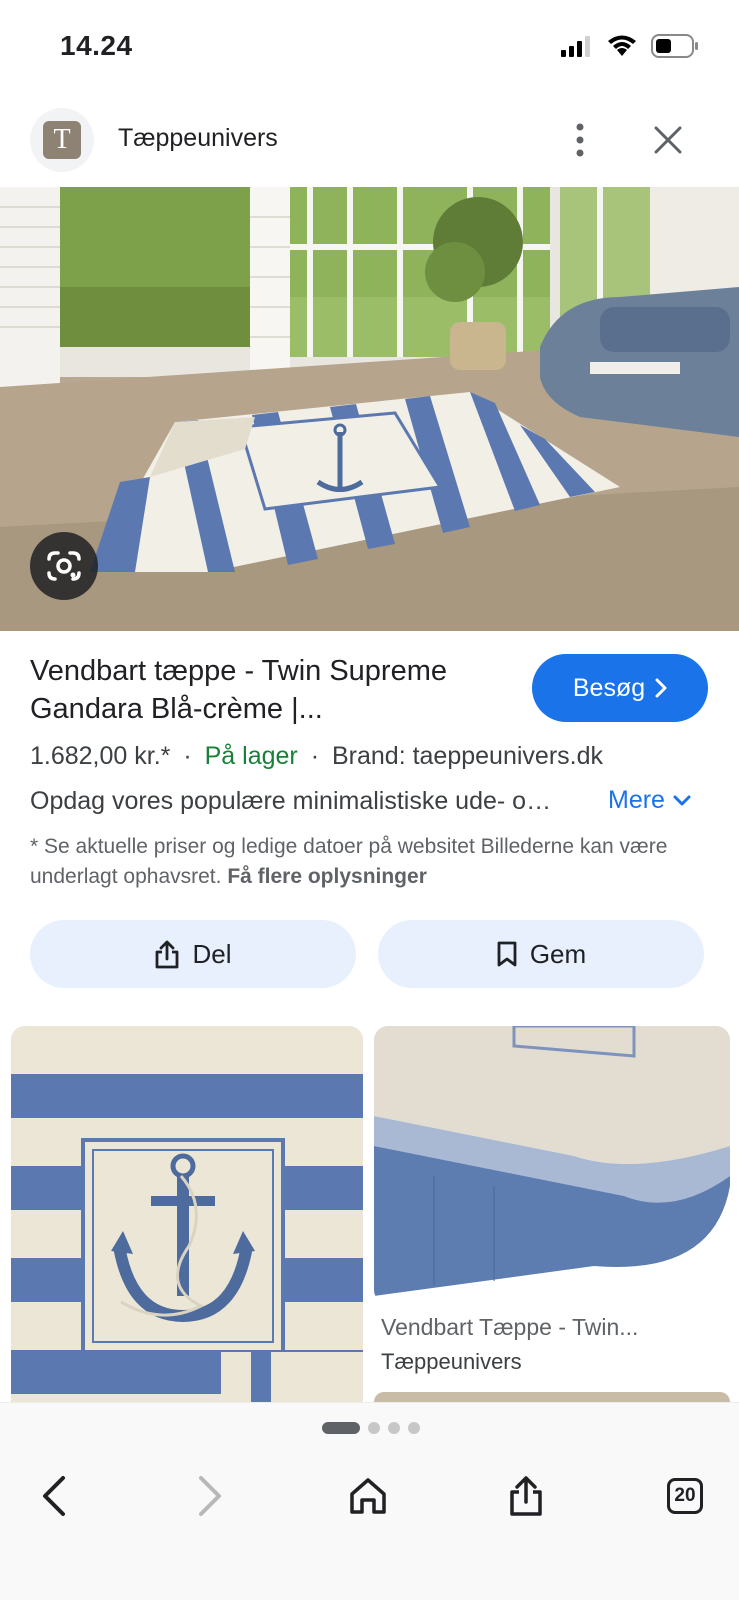 The width and height of the screenshot is (739, 1600). What do you see at coordinates (507, 954) in the screenshot?
I see `bookmark-icon` at bounding box center [507, 954].